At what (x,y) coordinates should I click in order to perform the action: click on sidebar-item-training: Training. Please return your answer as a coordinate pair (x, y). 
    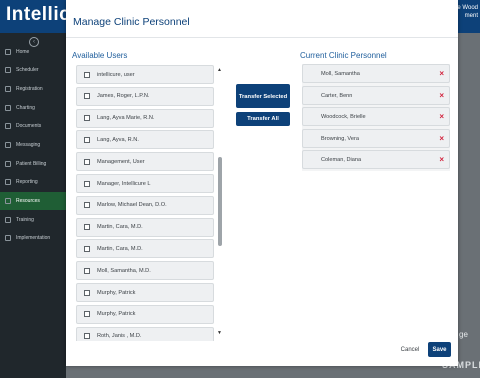
    Looking at the image, I should click on (33, 220).